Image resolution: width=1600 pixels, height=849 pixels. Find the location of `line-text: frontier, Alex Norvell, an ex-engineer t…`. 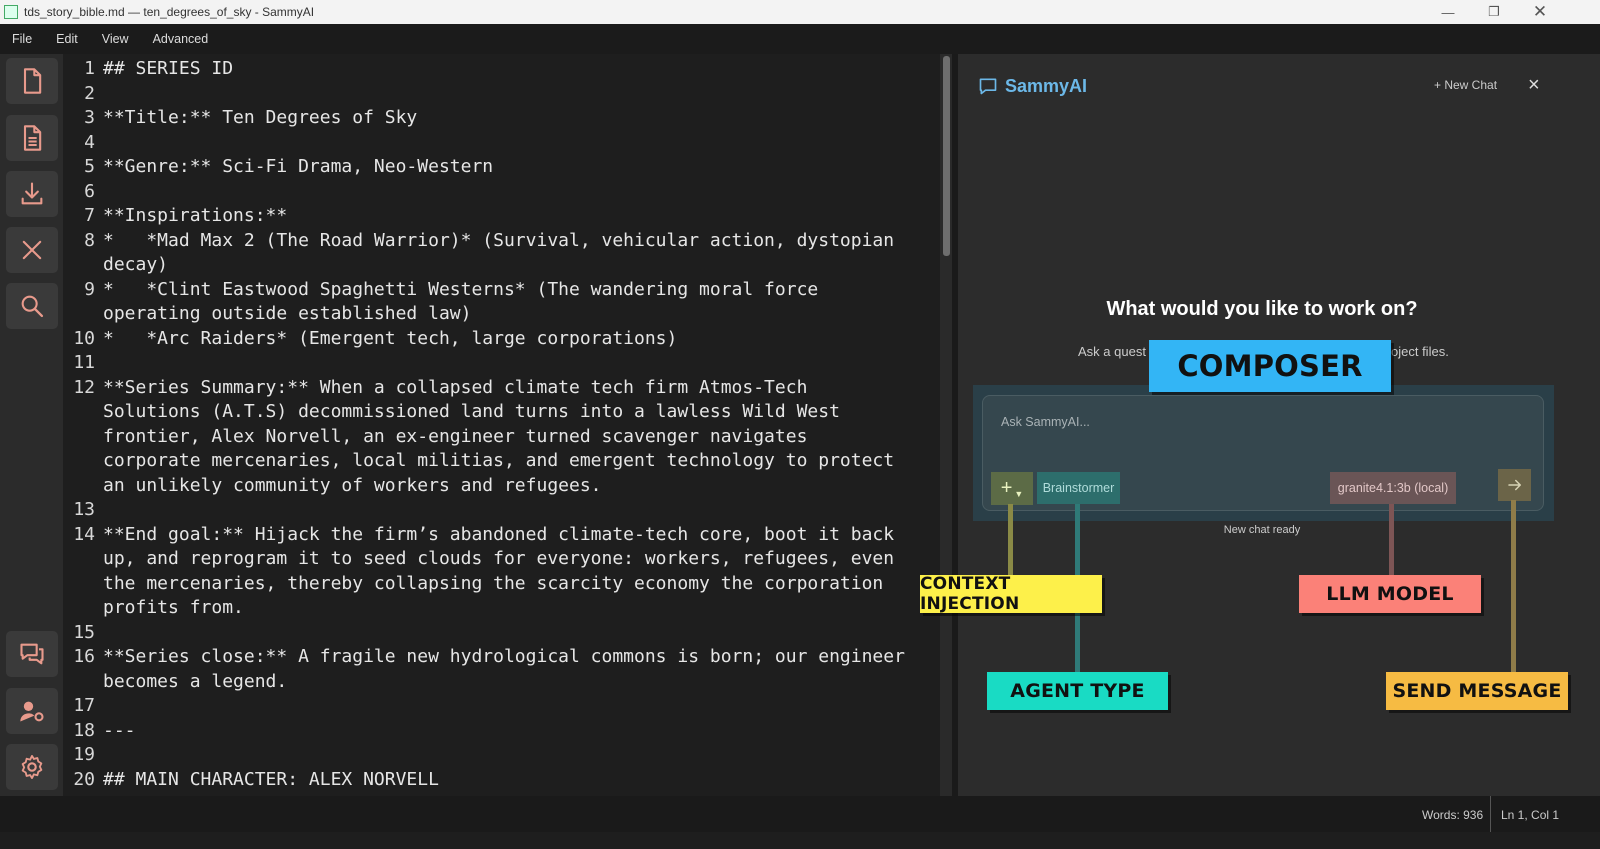

line-text: frontier, Alex Norvell, an ex-engineer t… is located at coordinates (455, 436).